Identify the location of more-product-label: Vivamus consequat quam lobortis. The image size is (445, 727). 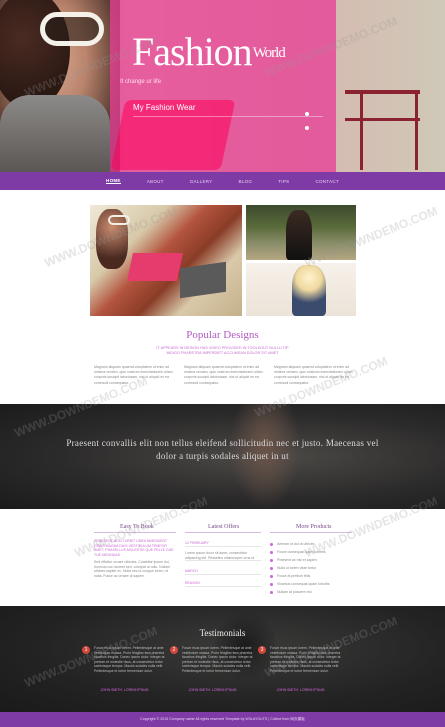
(303, 584).